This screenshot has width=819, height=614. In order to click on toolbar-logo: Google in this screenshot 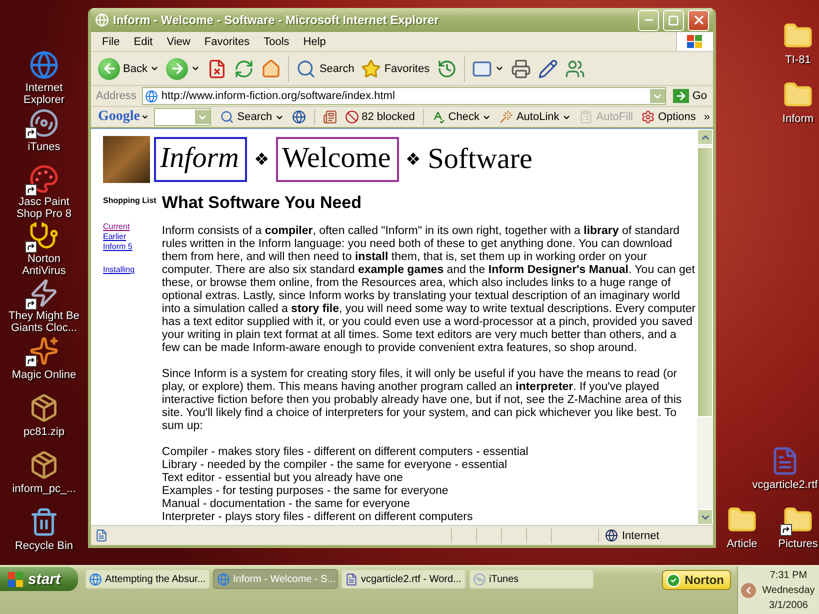, I will do `click(123, 117)`.